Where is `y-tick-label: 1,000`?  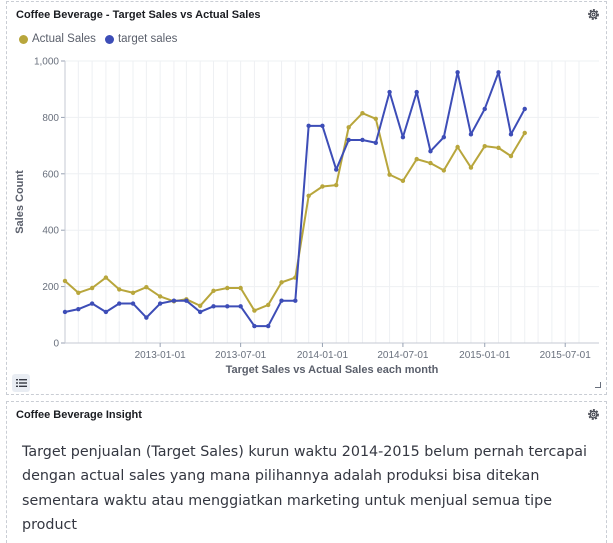
y-tick-label: 1,000 is located at coordinates (46, 62).